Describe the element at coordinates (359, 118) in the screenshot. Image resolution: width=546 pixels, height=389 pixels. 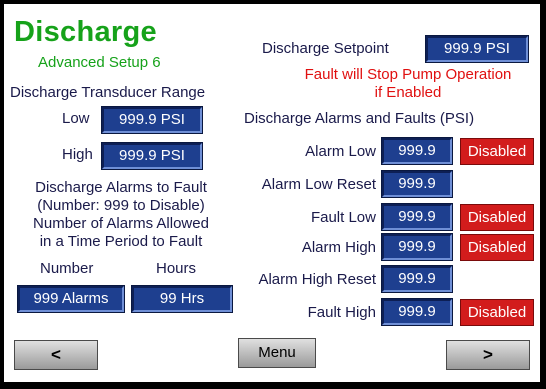
I see `alarms-faults-heading: Discharge Alarms and Faults (PSI)` at that location.